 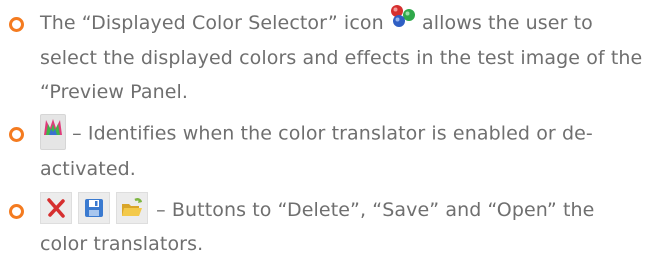 What do you see at coordinates (53, 132) in the screenshot?
I see `color-translator-status-icon` at bounding box center [53, 132].